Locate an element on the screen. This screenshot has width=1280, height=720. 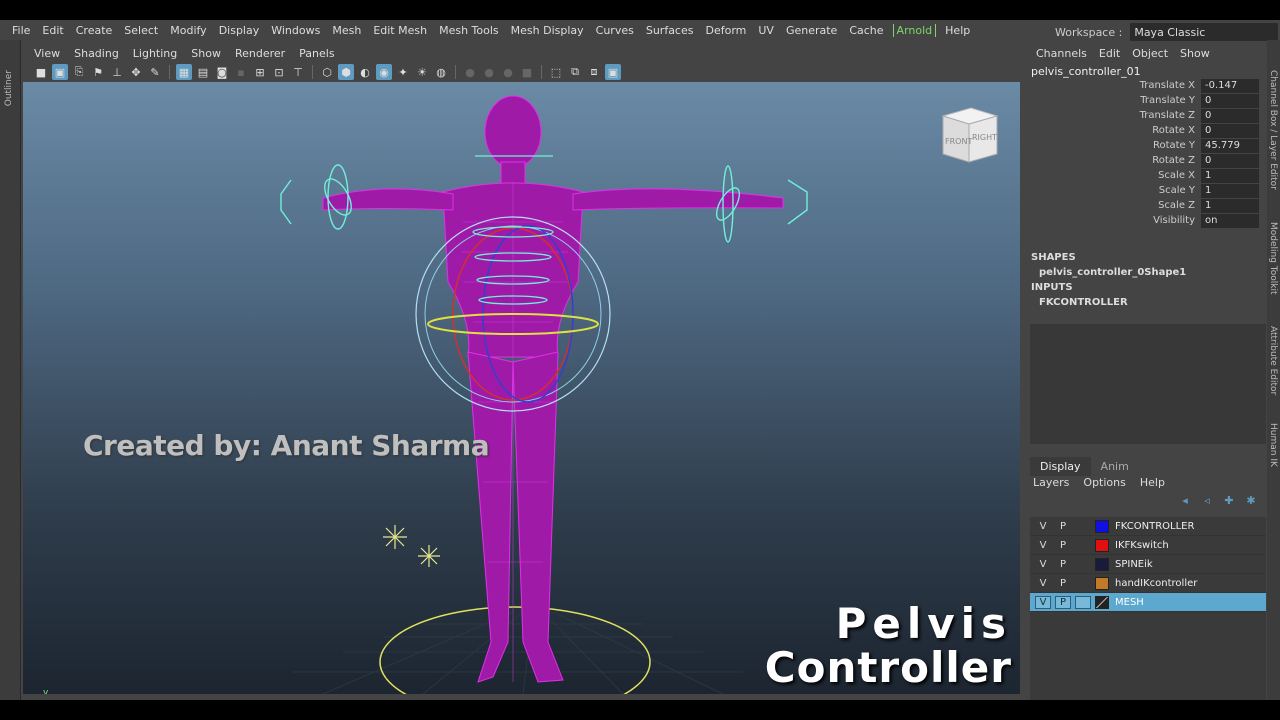
attr-rotate-z: Rotate Z0 is located at coordinates (1146, 160).